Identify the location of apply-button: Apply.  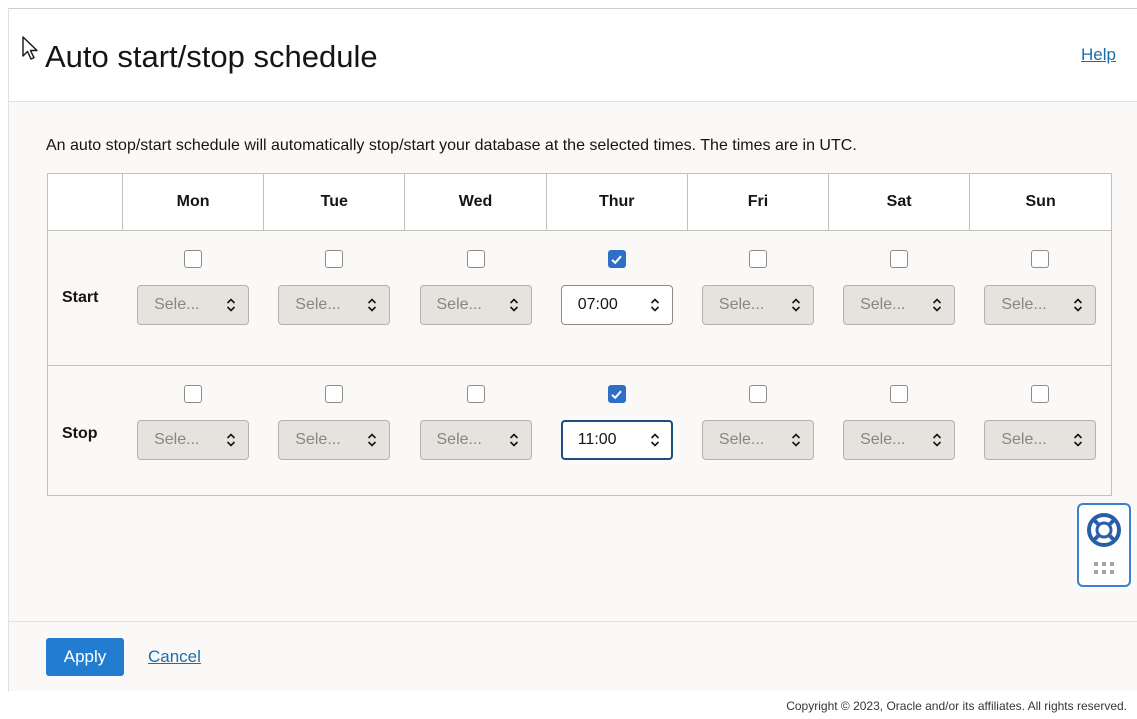
(85, 657).